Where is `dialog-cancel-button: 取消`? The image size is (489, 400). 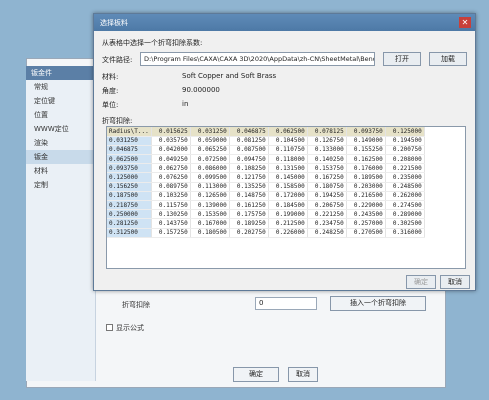
dialog-cancel-button: 取消 is located at coordinates (455, 282).